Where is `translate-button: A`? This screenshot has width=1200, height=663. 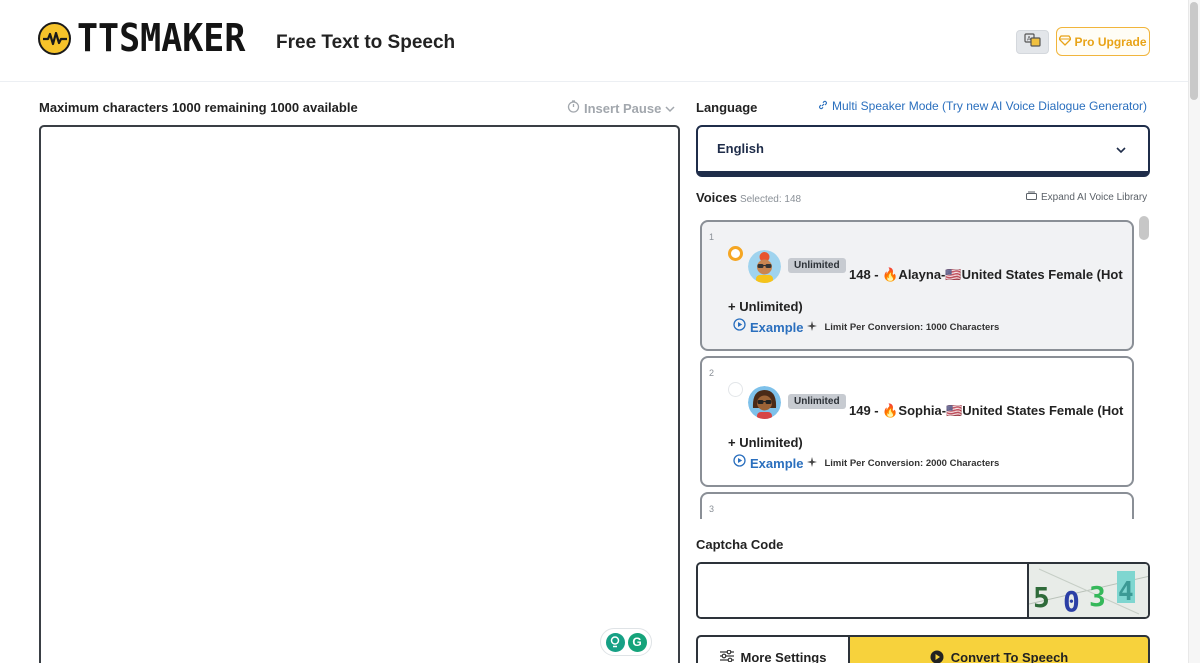 translate-button: A is located at coordinates (1032, 42).